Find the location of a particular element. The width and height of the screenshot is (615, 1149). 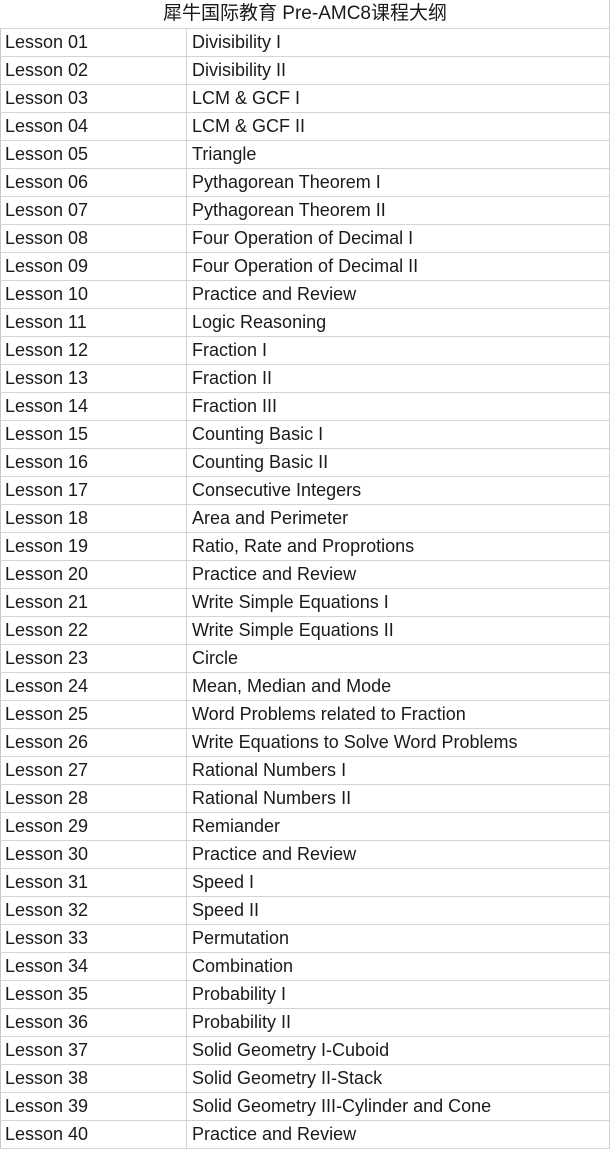

lesson-number-cell: Lesson 06 is located at coordinates (93, 182).